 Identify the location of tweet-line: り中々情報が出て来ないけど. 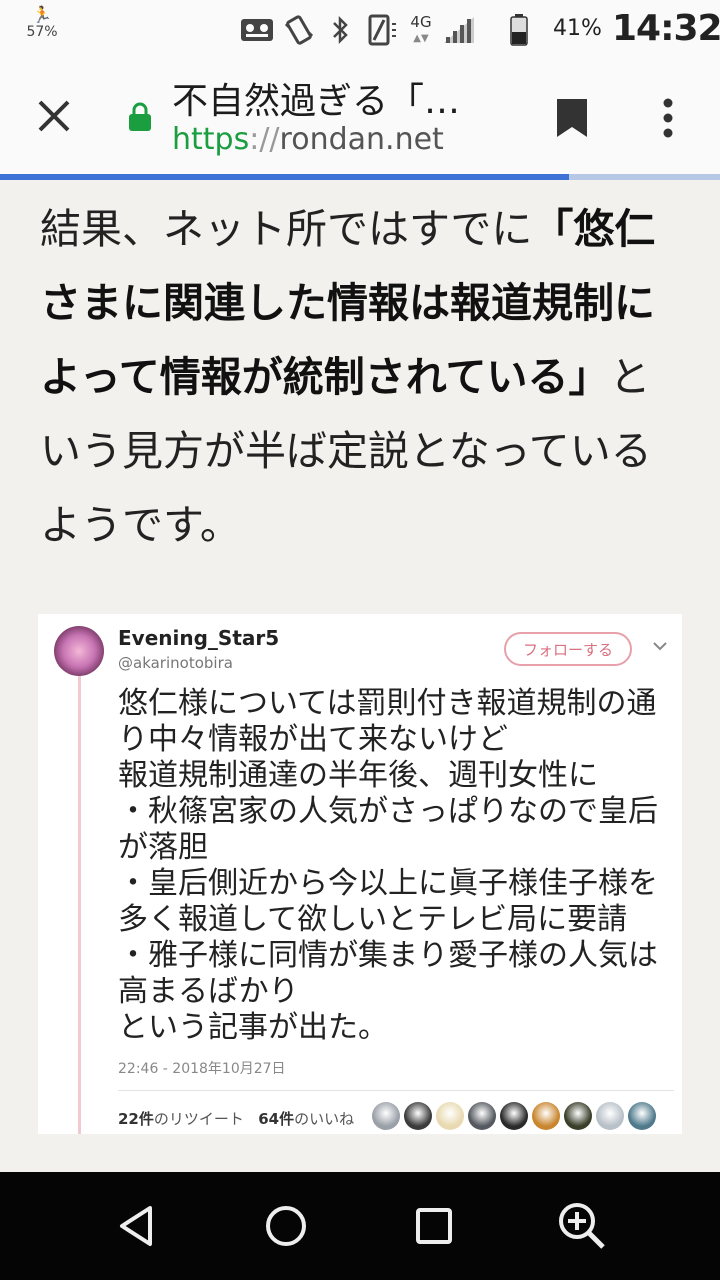
(313, 739).